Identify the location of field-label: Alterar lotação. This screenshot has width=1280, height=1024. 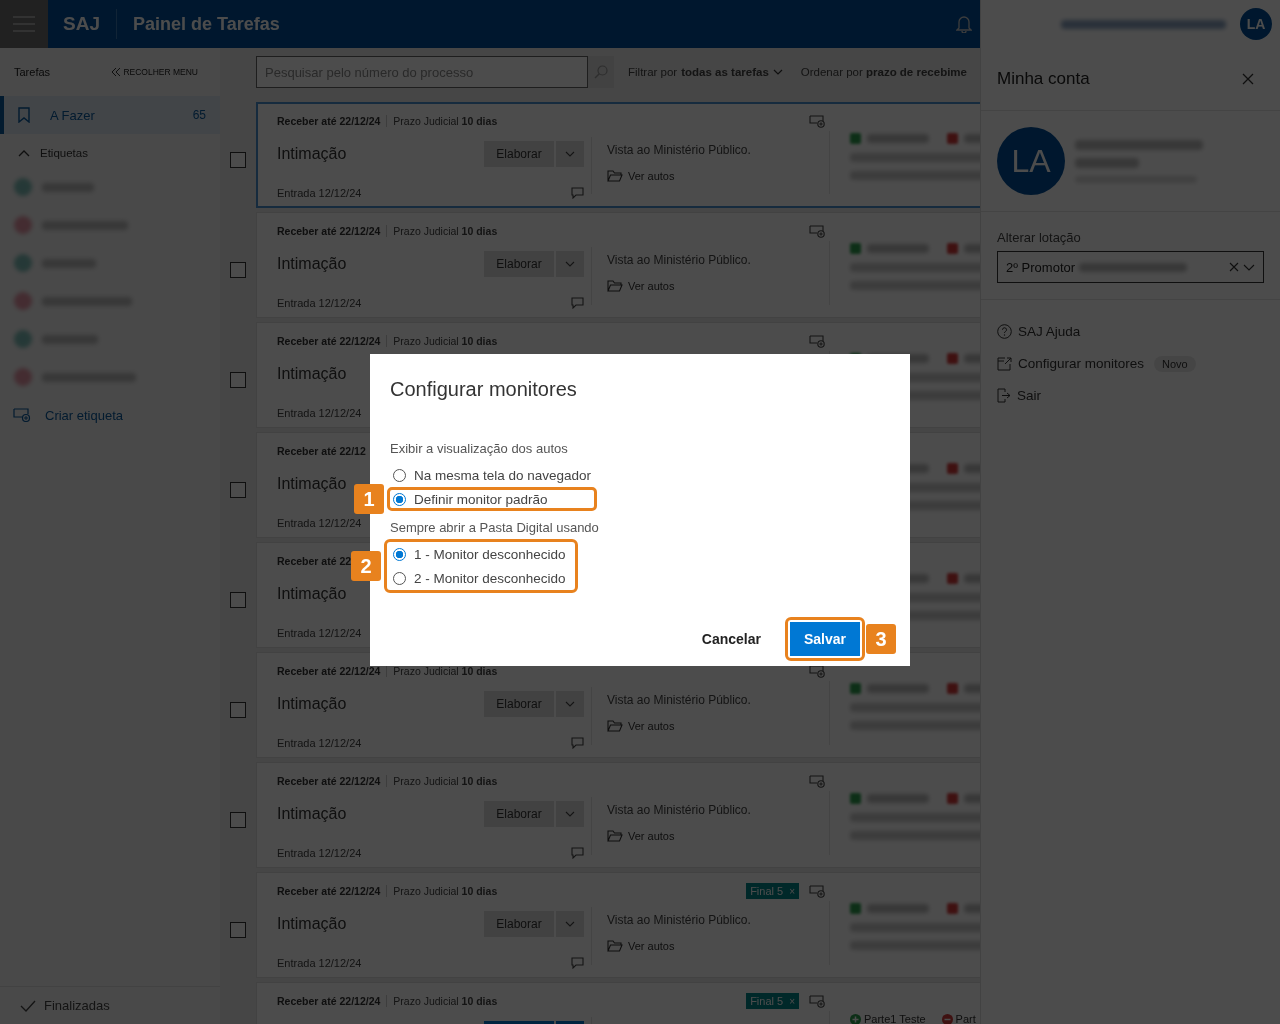
(1039, 237).